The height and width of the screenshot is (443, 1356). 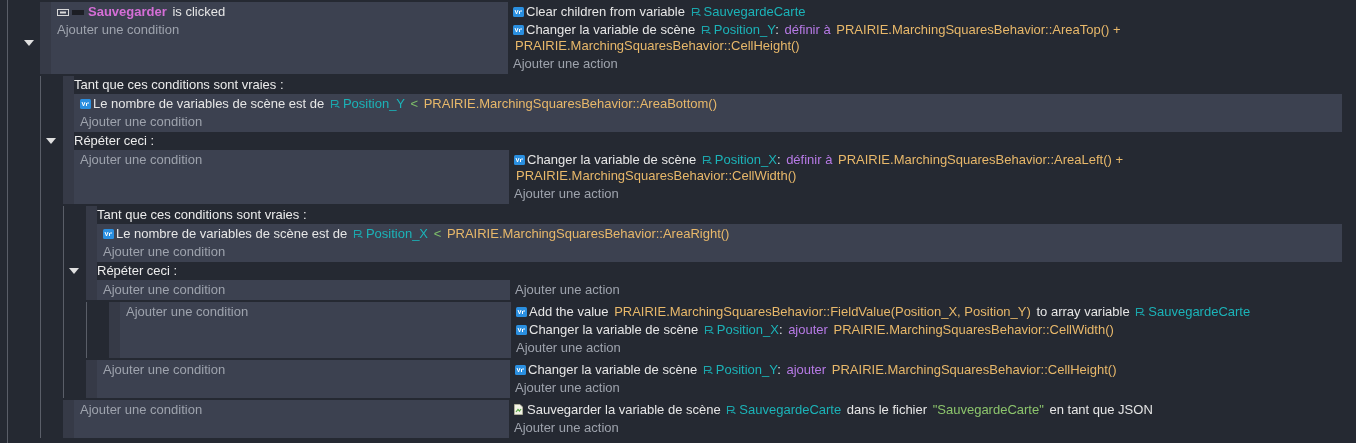 What do you see at coordinates (624, 409) in the screenshot?
I see `instruction-text: Sauvegarder la variable de scène` at bounding box center [624, 409].